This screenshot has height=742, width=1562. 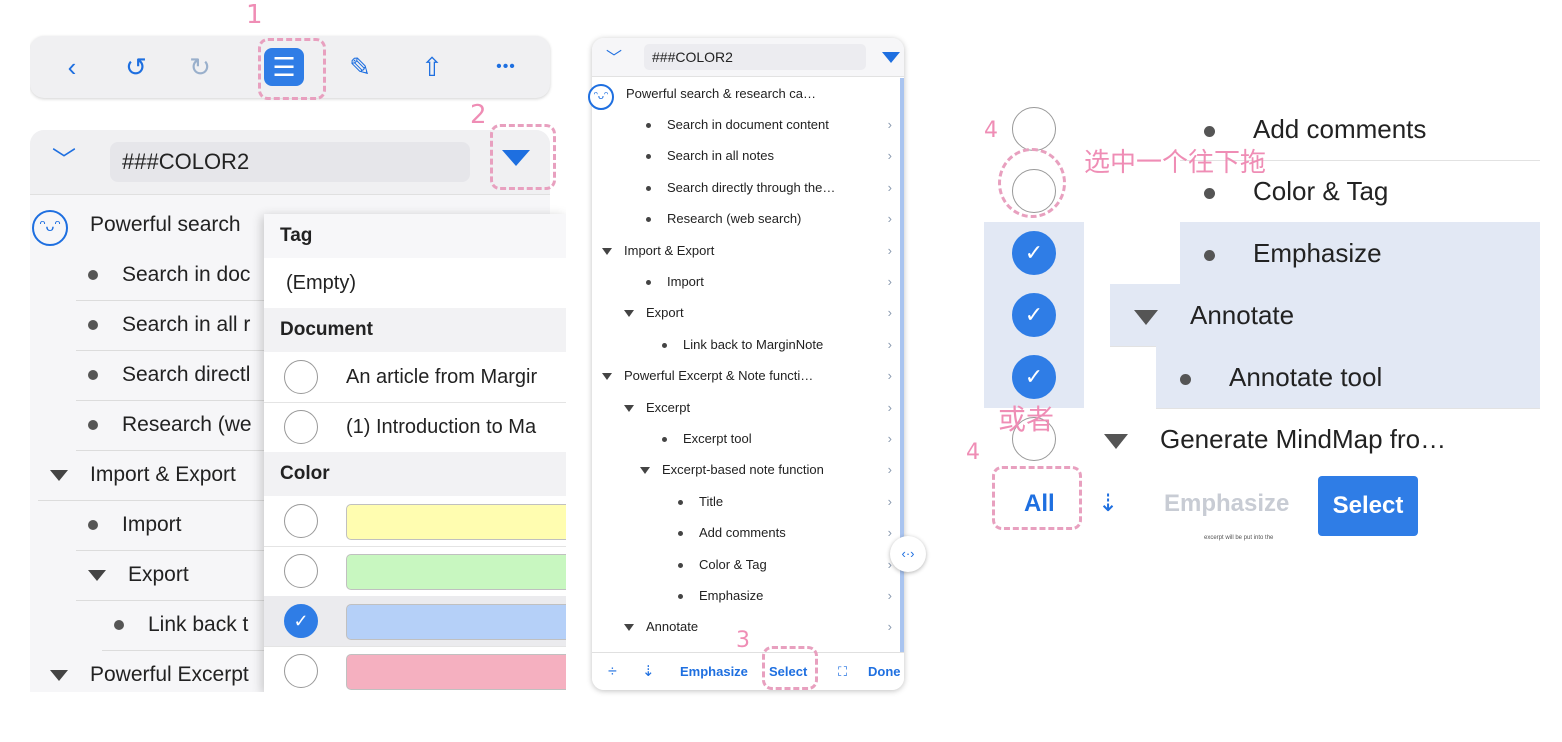 I want to click on done-button: Done, so click(x=884, y=671).